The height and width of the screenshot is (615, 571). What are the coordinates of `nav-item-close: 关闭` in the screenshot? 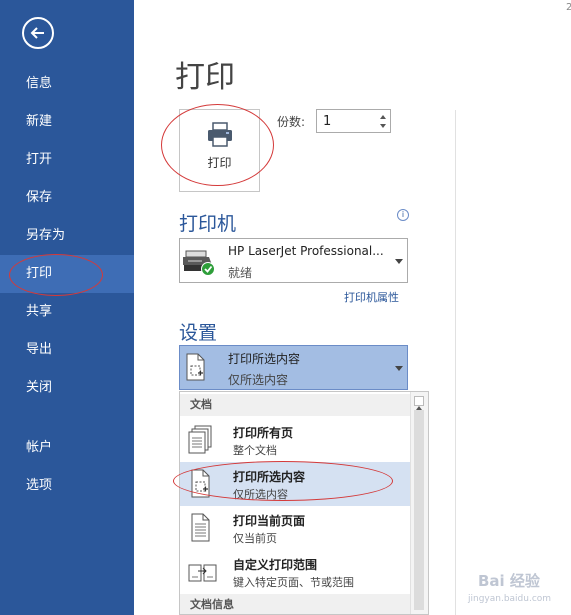 It's located at (67, 388).